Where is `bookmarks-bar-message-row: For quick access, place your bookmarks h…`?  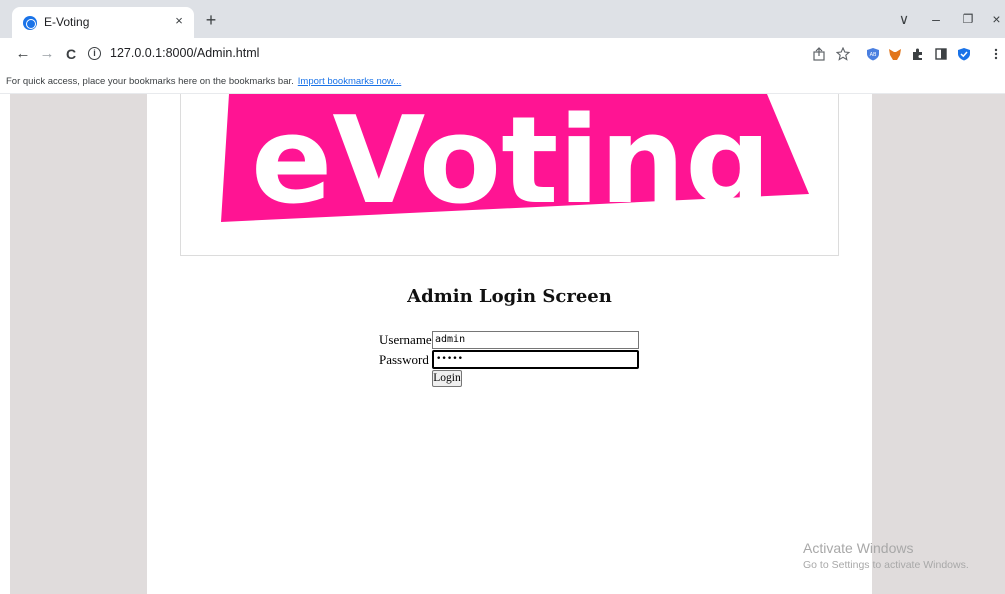
bookmarks-bar-message-row: For quick access, place your bookmarks h… is located at coordinates (203, 81).